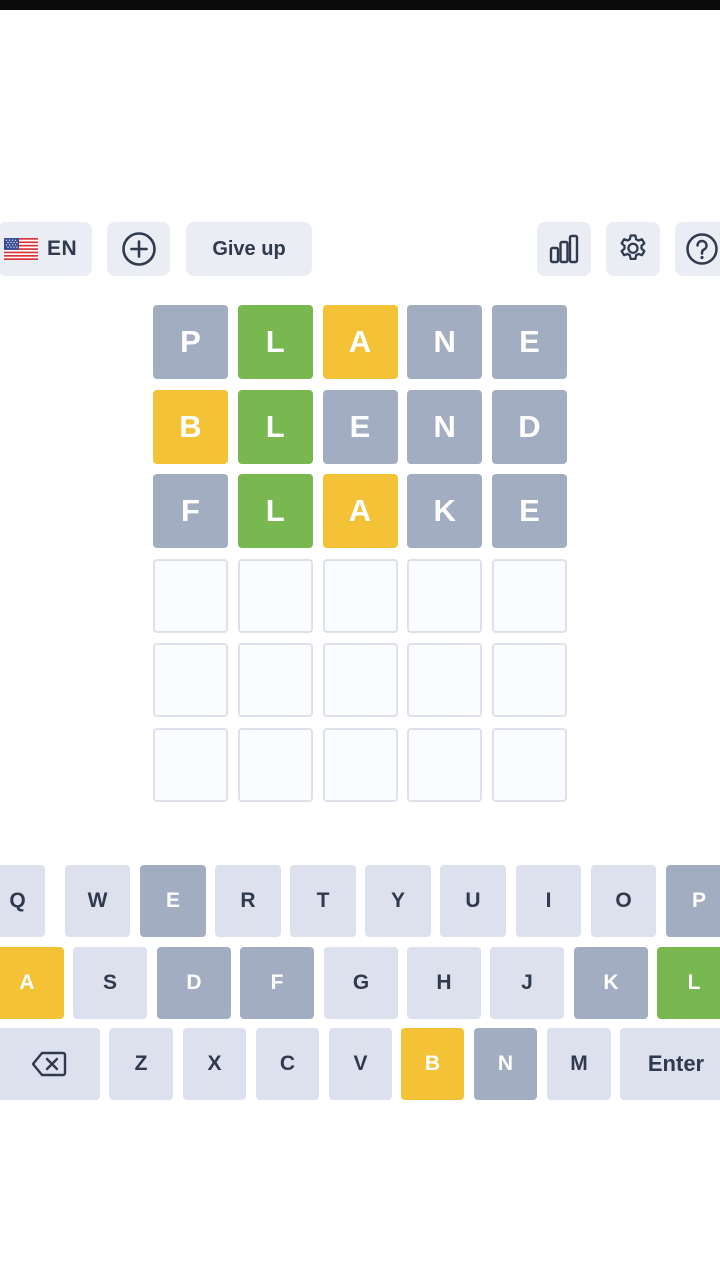  I want to click on letter-tile: D, so click(529, 426).